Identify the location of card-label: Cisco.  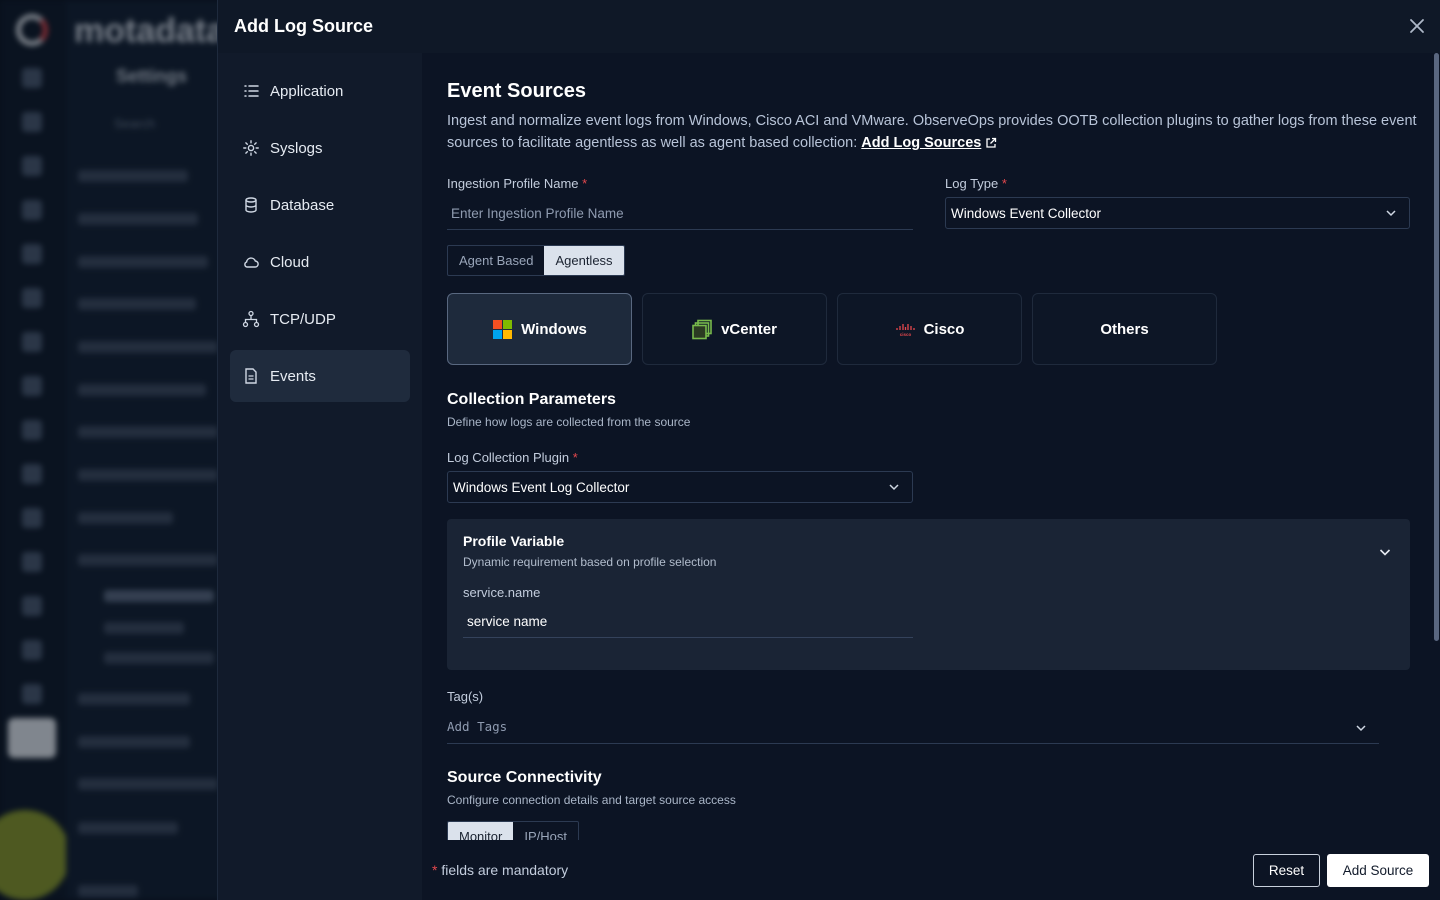
(944, 329).